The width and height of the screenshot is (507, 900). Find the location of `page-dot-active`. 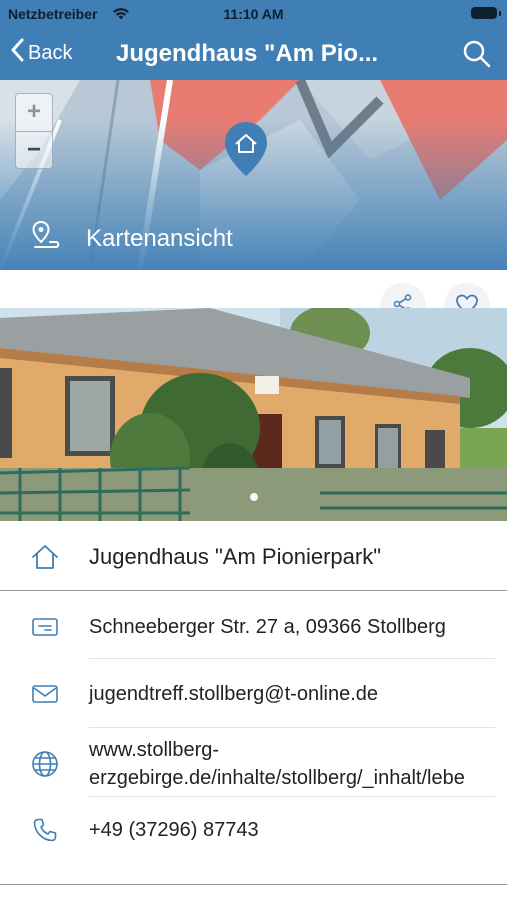

page-dot-active is located at coordinates (253, 497).